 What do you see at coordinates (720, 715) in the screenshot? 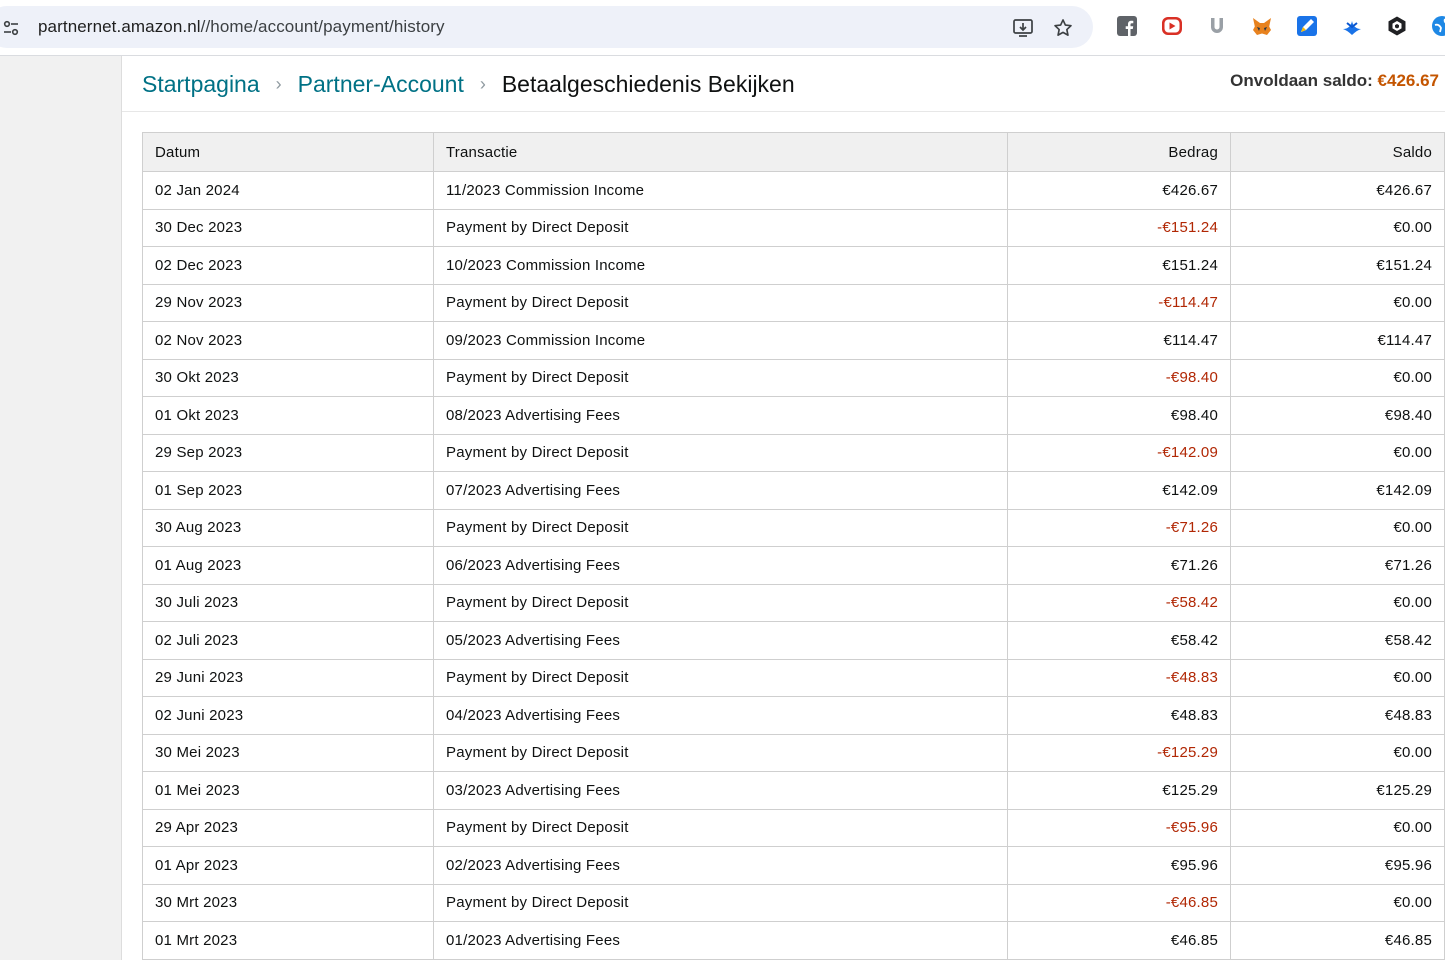
I see `transaction-cell: 04/2023 Advertising Fees` at bounding box center [720, 715].